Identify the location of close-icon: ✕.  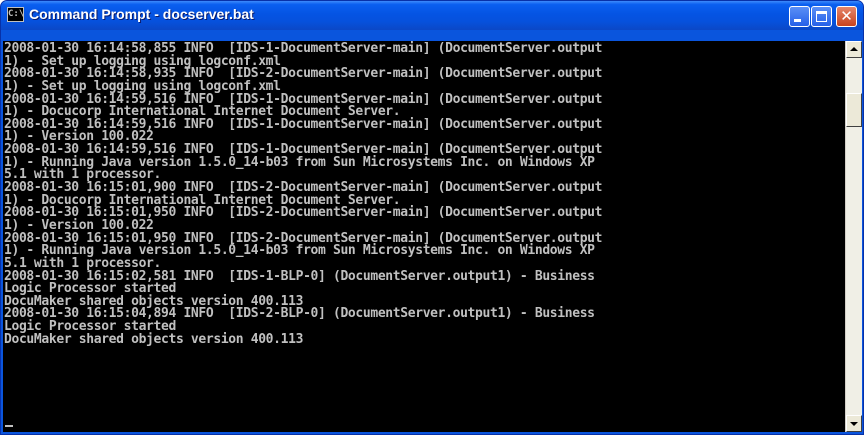
(846, 16).